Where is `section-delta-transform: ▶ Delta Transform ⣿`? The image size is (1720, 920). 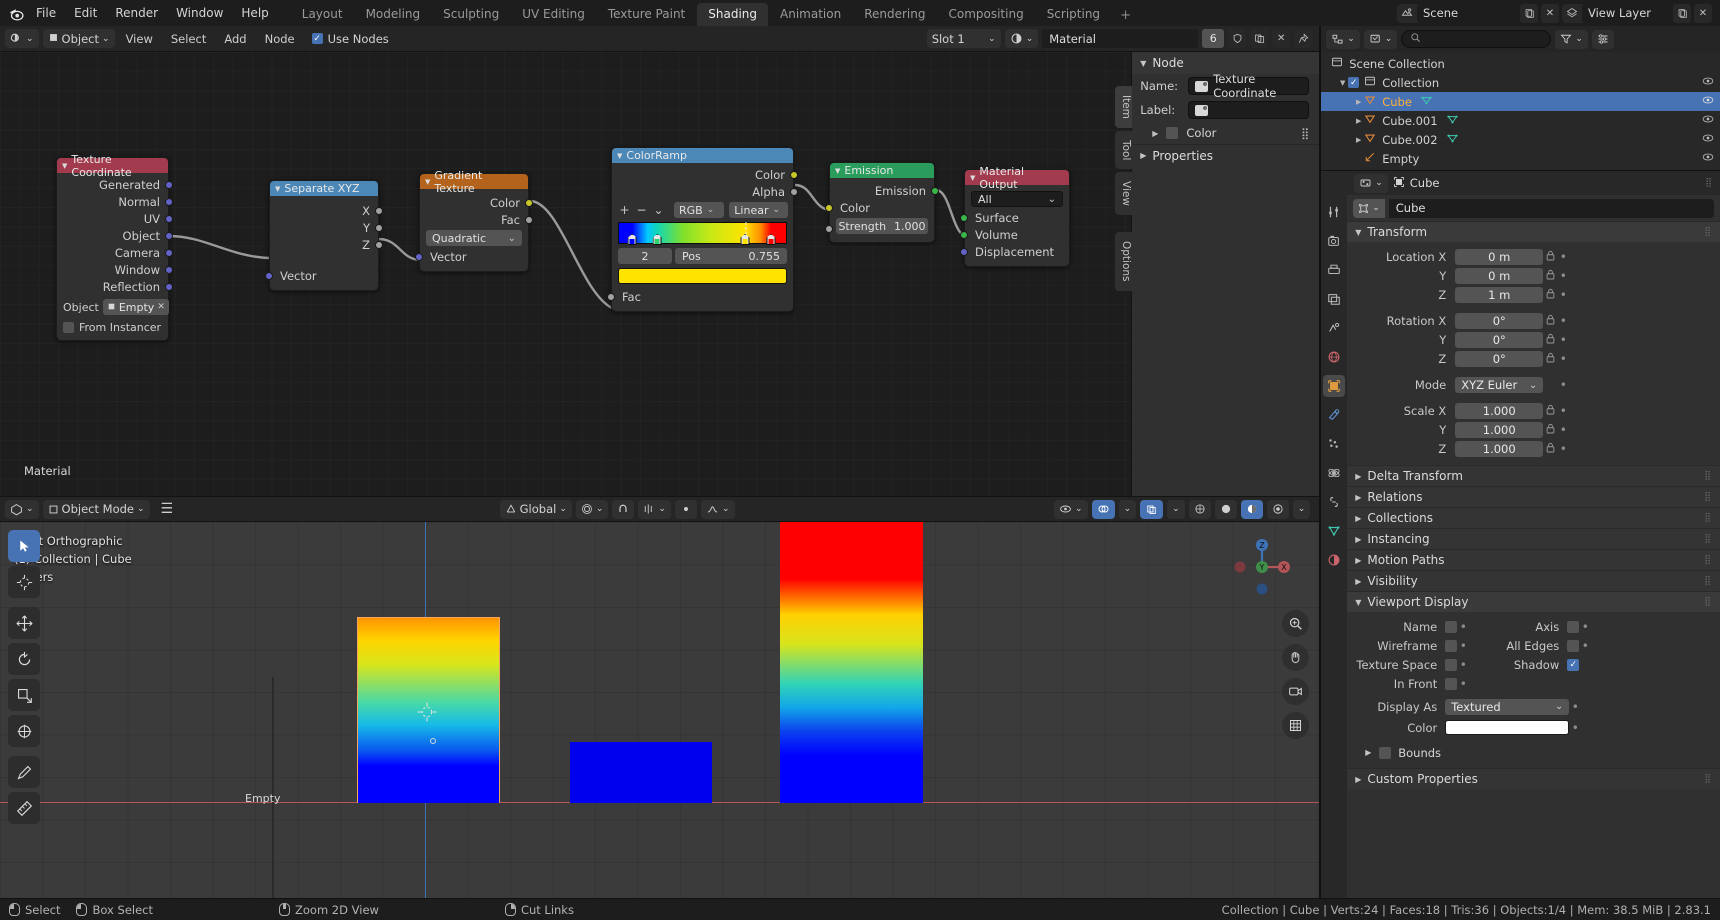
section-delta-transform: ▶ Delta Transform ⣿ is located at coordinates (1533, 475).